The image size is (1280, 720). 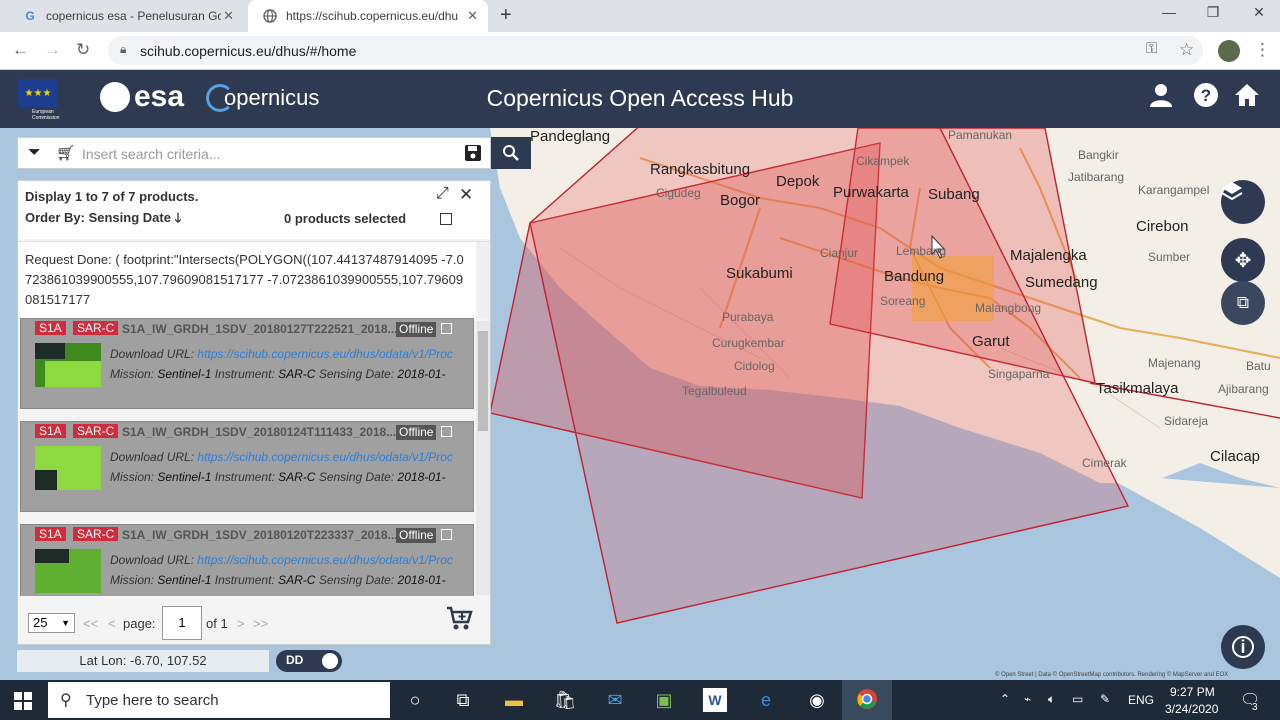 I want to click on search-input, so click(x=267, y=154).